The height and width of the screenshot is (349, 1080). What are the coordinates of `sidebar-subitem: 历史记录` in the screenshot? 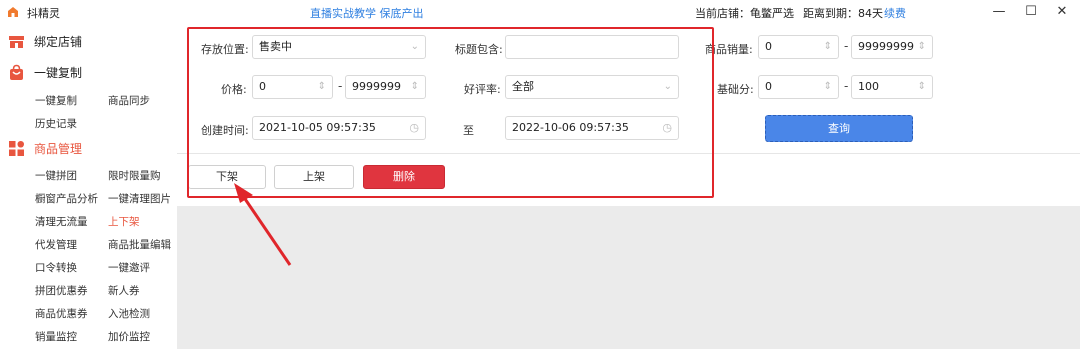 It's located at (56, 123).